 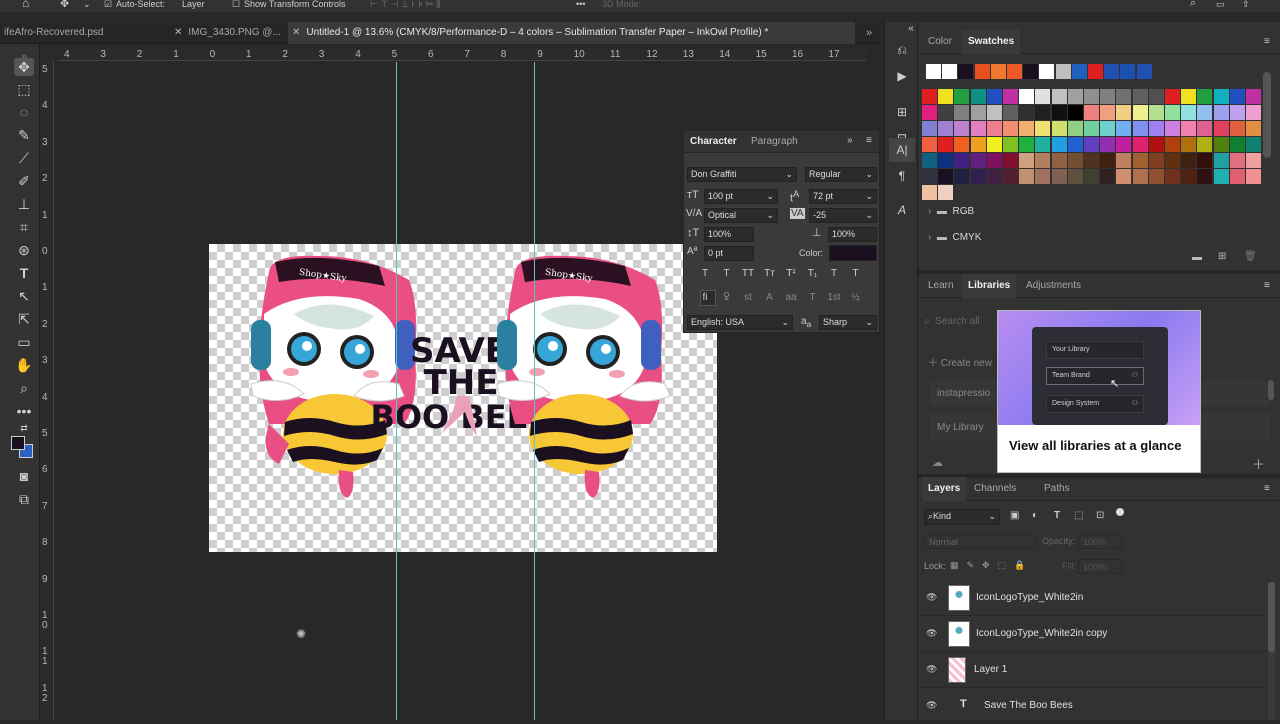 I want to click on layer-row: 👁 Layer 1, so click(x=1093, y=670).